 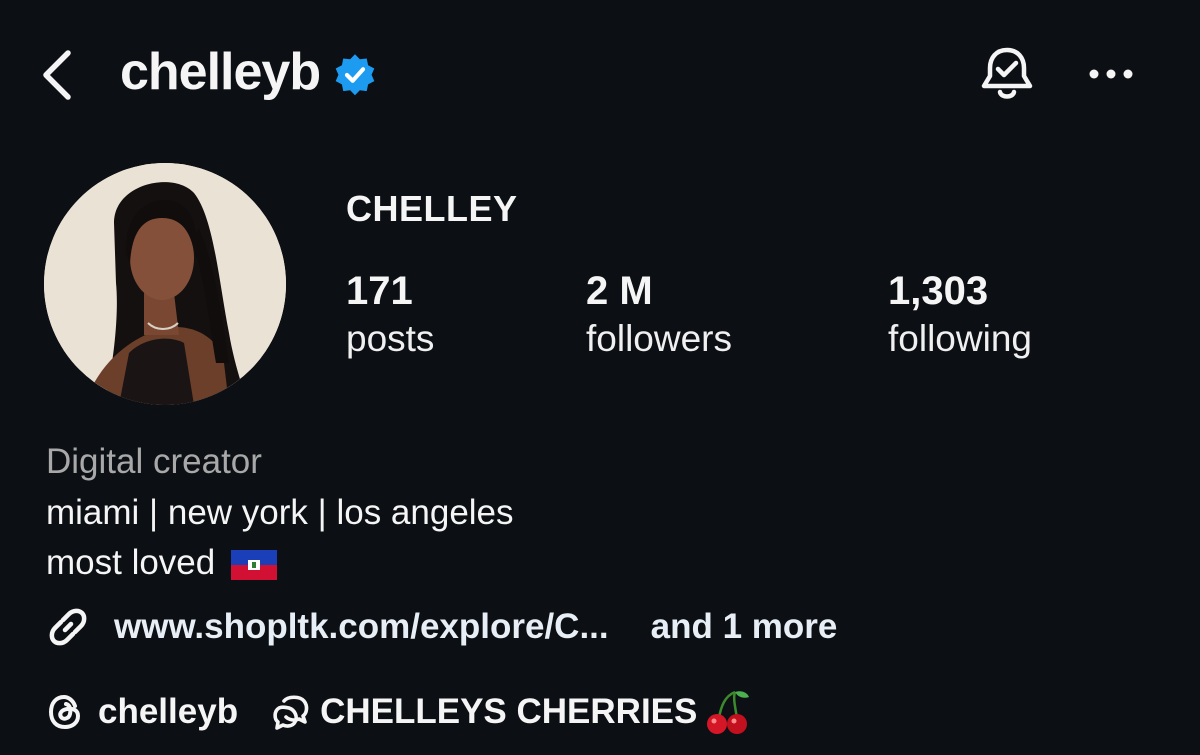 I want to click on posts-count: 171, so click(x=379, y=291).